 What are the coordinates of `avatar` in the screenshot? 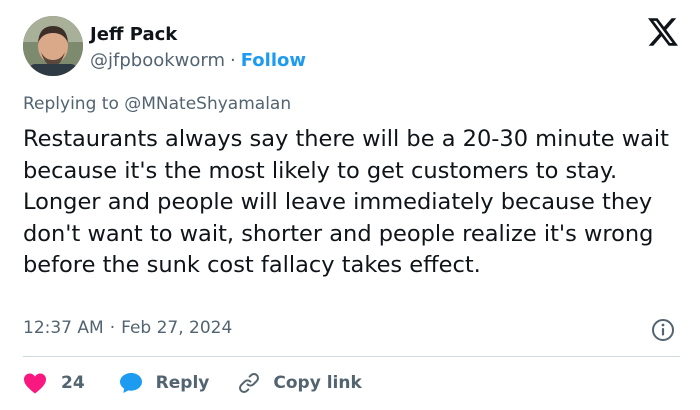 It's located at (53, 46).